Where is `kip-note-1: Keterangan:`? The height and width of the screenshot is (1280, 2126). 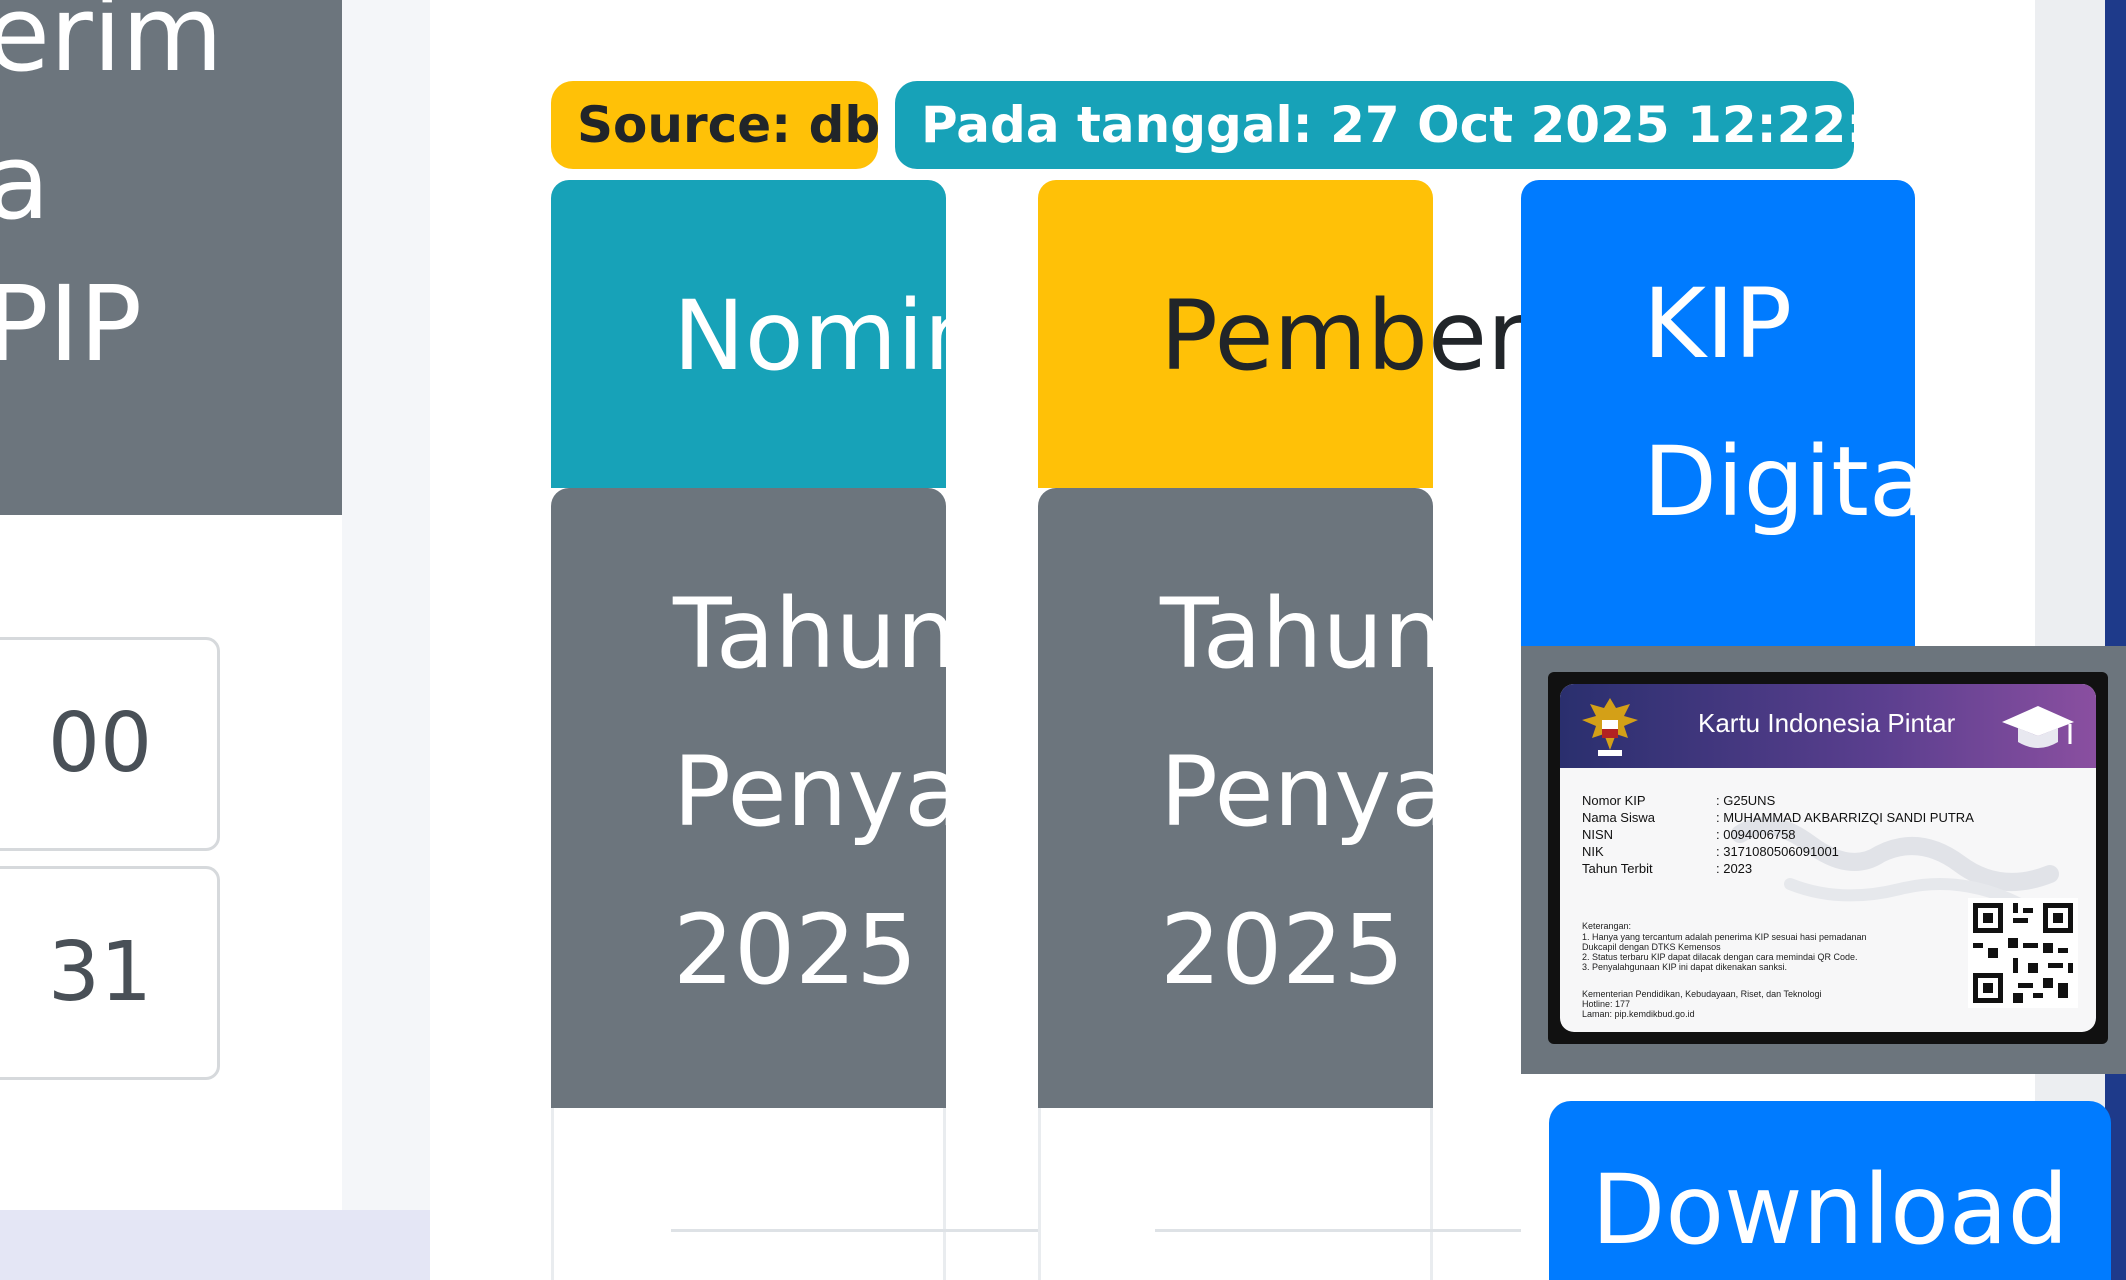 kip-note-1: Keterangan: is located at coordinates (1607, 926).